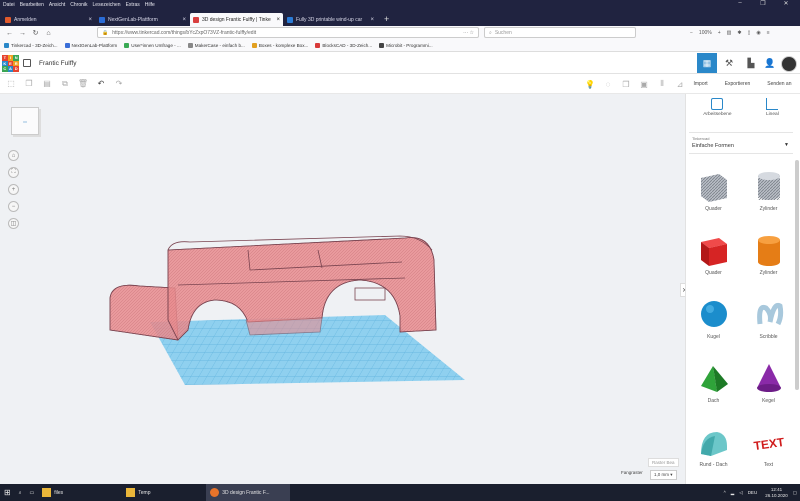 The width and height of the screenshot is (800, 501). I want to click on minimize-icon: –, so click(740, 5).